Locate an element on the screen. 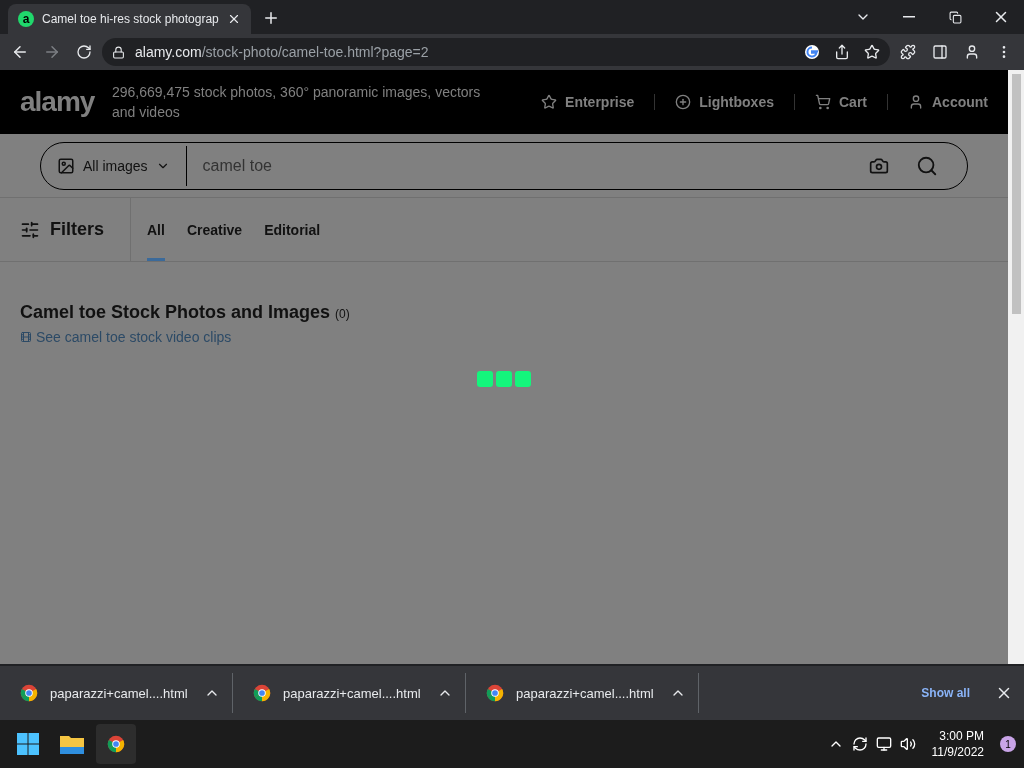 The image size is (1024, 768). search-icon is located at coordinates (927, 165).